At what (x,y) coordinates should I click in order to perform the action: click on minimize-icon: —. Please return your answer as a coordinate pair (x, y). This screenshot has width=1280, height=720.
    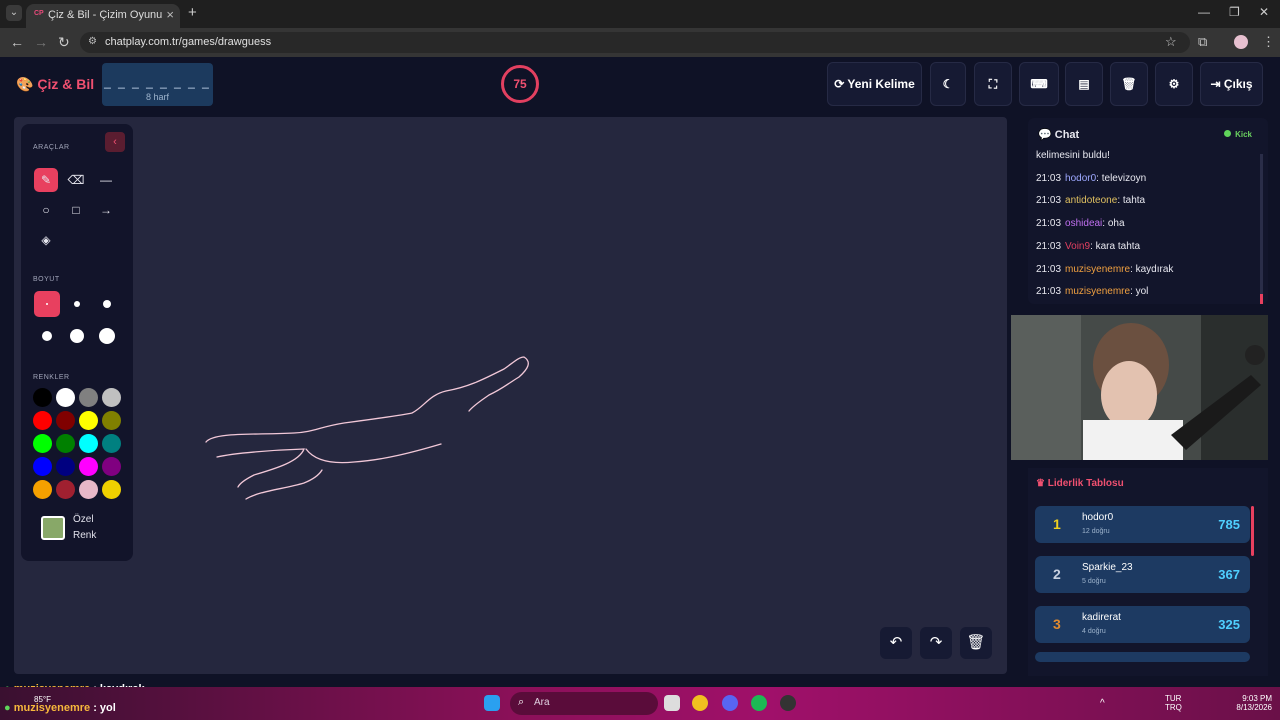
    Looking at the image, I should click on (1204, 12).